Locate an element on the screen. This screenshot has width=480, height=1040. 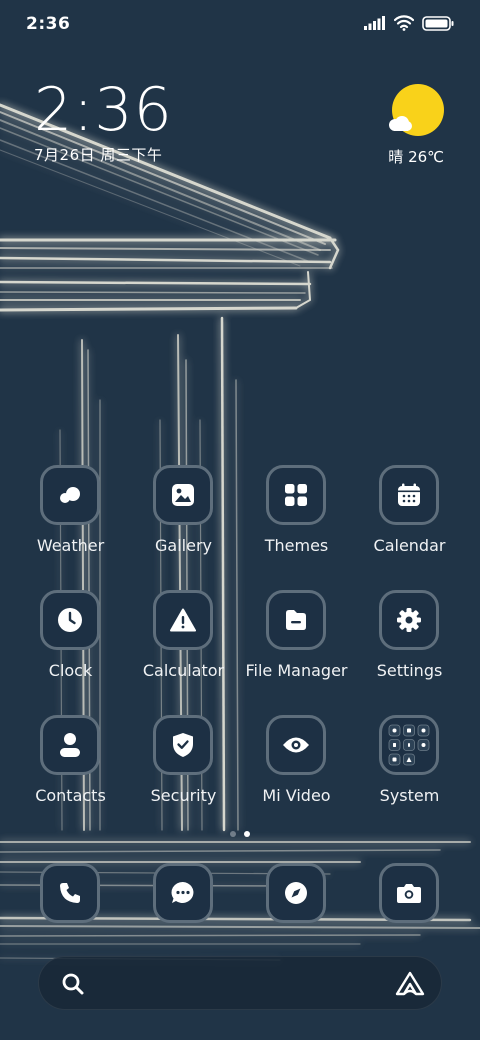
app-calculator: Calculator is located at coordinates (183, 645).